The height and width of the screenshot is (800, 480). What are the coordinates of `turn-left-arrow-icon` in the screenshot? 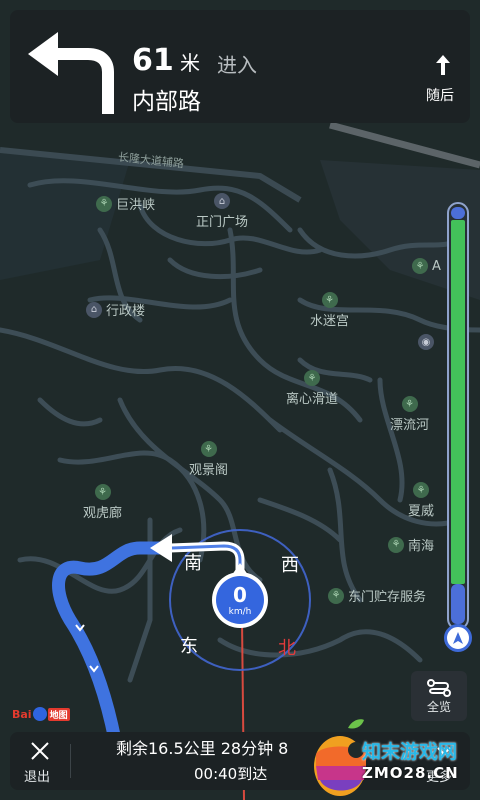 It's located at (71, 73).